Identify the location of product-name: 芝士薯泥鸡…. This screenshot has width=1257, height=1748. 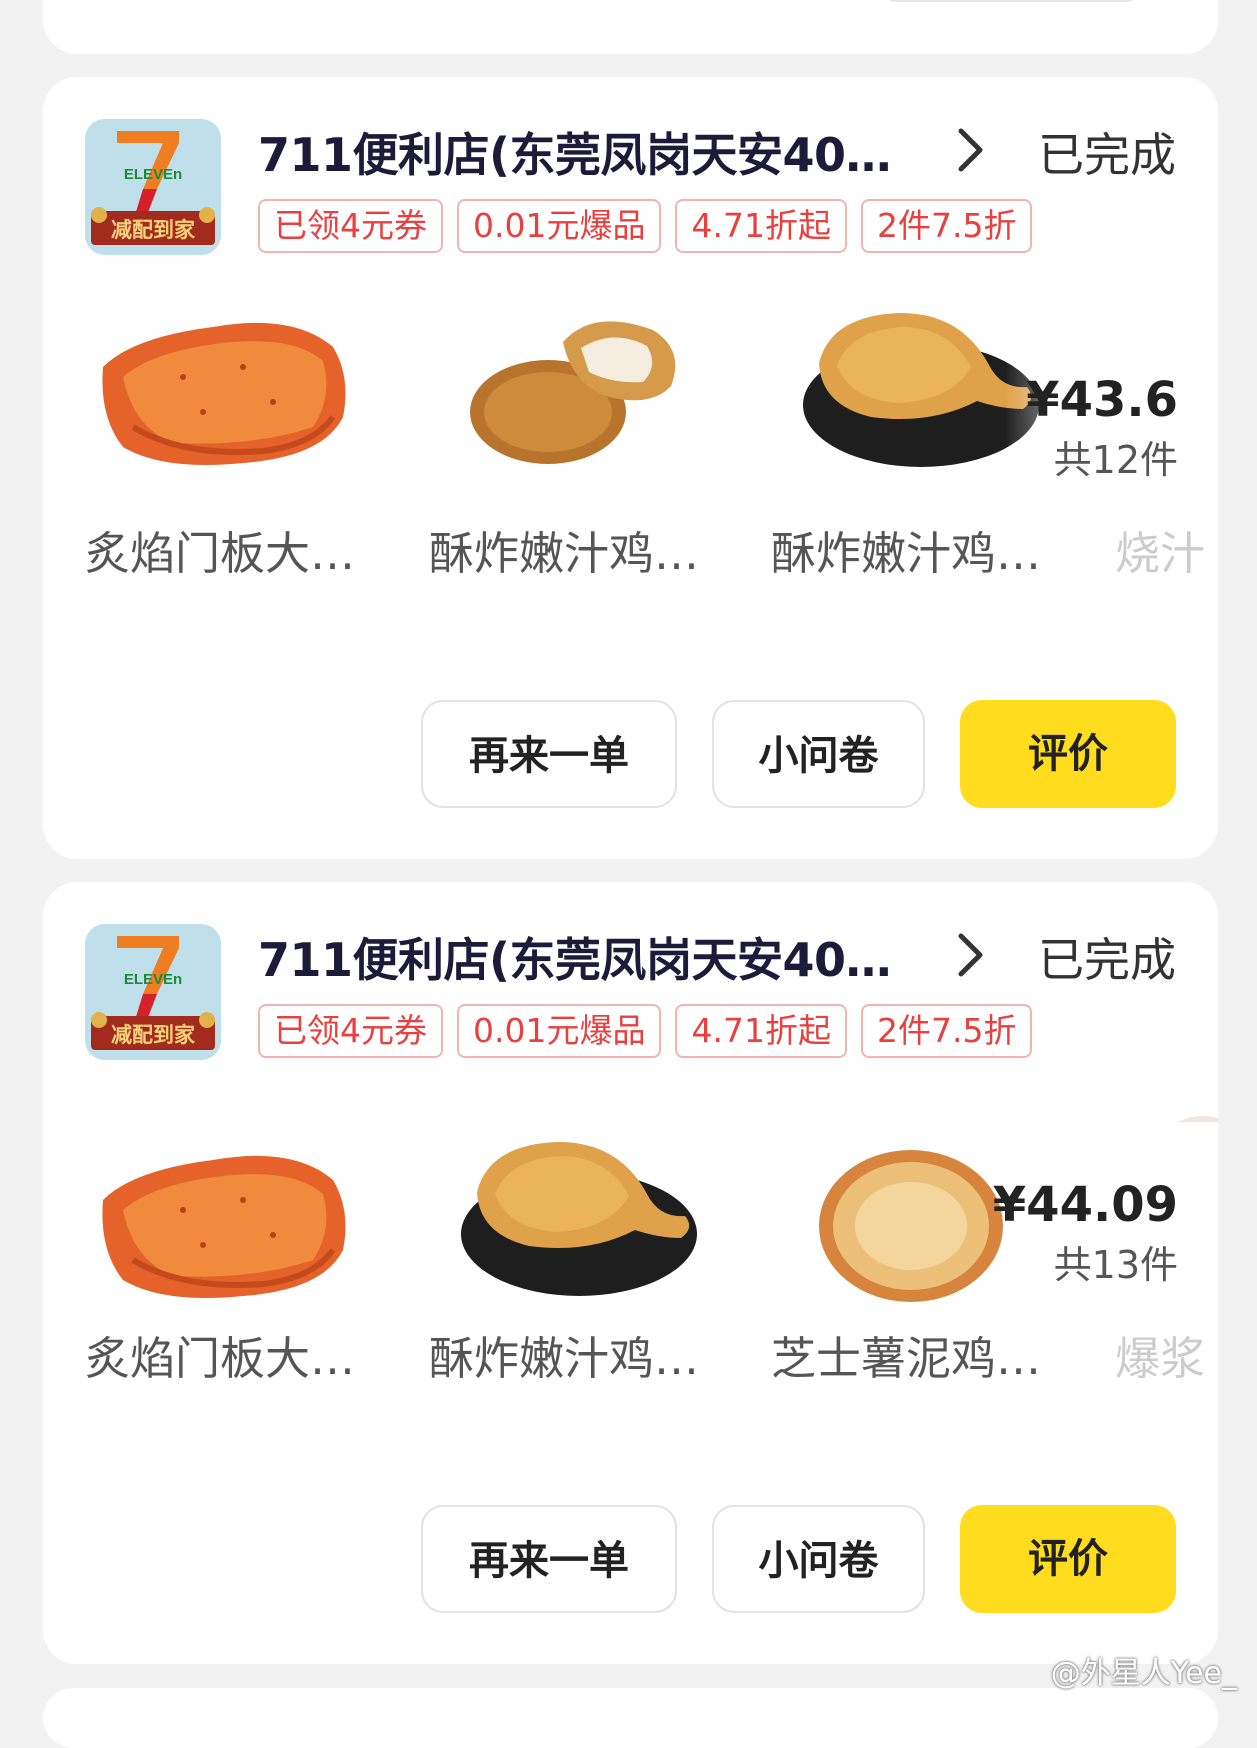
(906, 1358).